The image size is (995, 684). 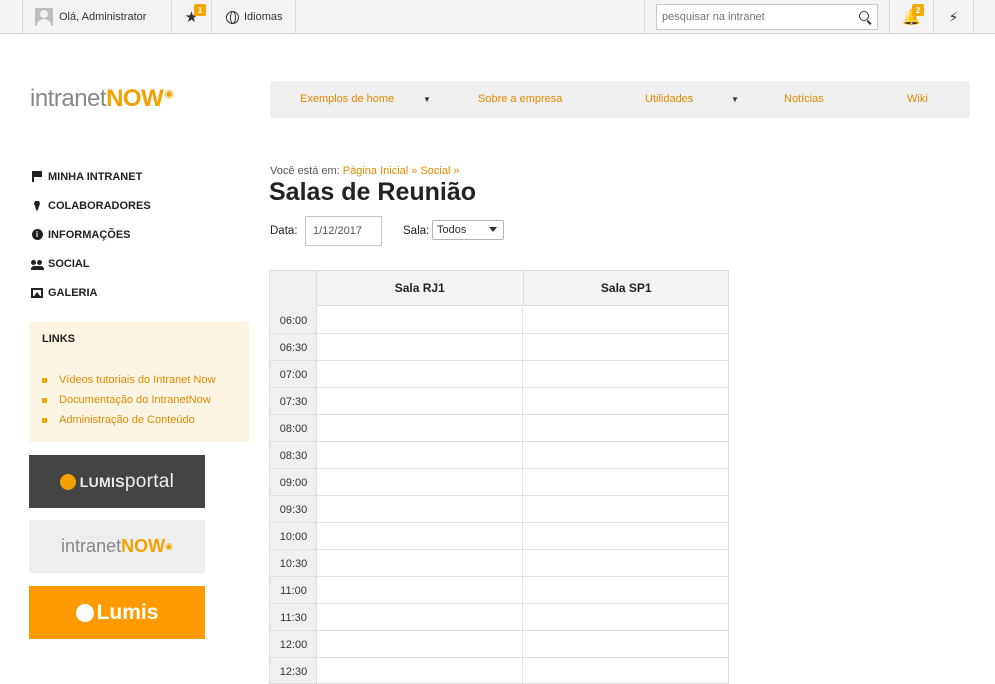 I want to click on lumis-banner: Lumis, so click(x=117, y=612).